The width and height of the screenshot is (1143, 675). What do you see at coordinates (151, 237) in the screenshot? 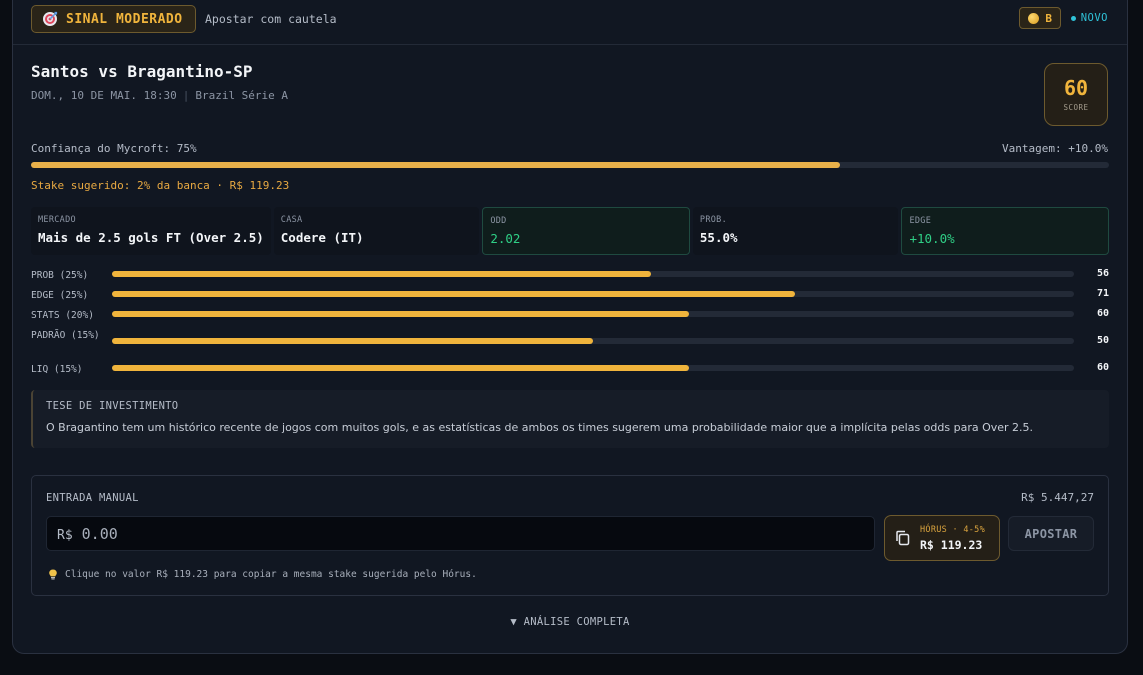
I see `info-value: Mais de 2.5 gols FT (Over 2.5)` at bounding box center [151, 237].